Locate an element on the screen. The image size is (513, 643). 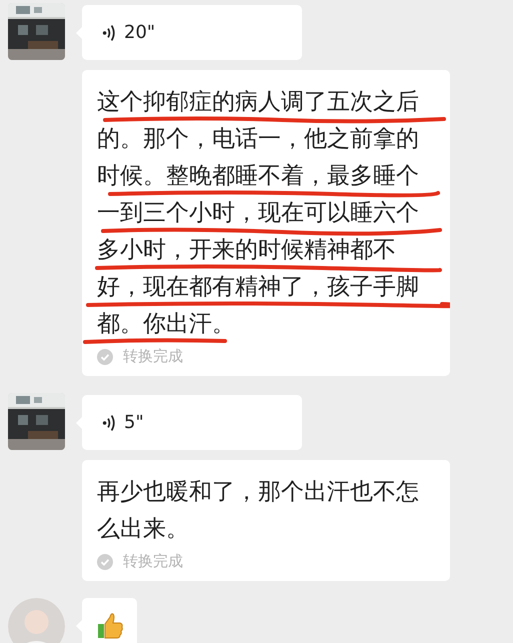
transcript-text: 再少也暖和了，那个出汗也不怎么出来。 is located at coordinates (258, 511).